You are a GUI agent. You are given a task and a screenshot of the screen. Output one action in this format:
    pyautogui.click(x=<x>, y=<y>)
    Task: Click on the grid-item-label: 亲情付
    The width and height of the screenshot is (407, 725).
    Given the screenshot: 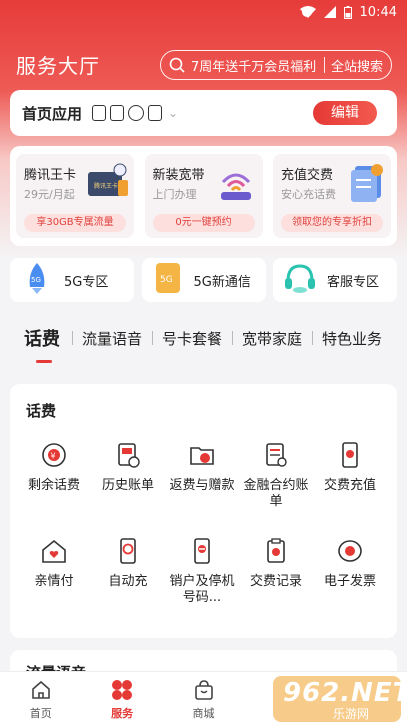 What is the action you would take?
    pyautogui.click(x=54, y=581)
    